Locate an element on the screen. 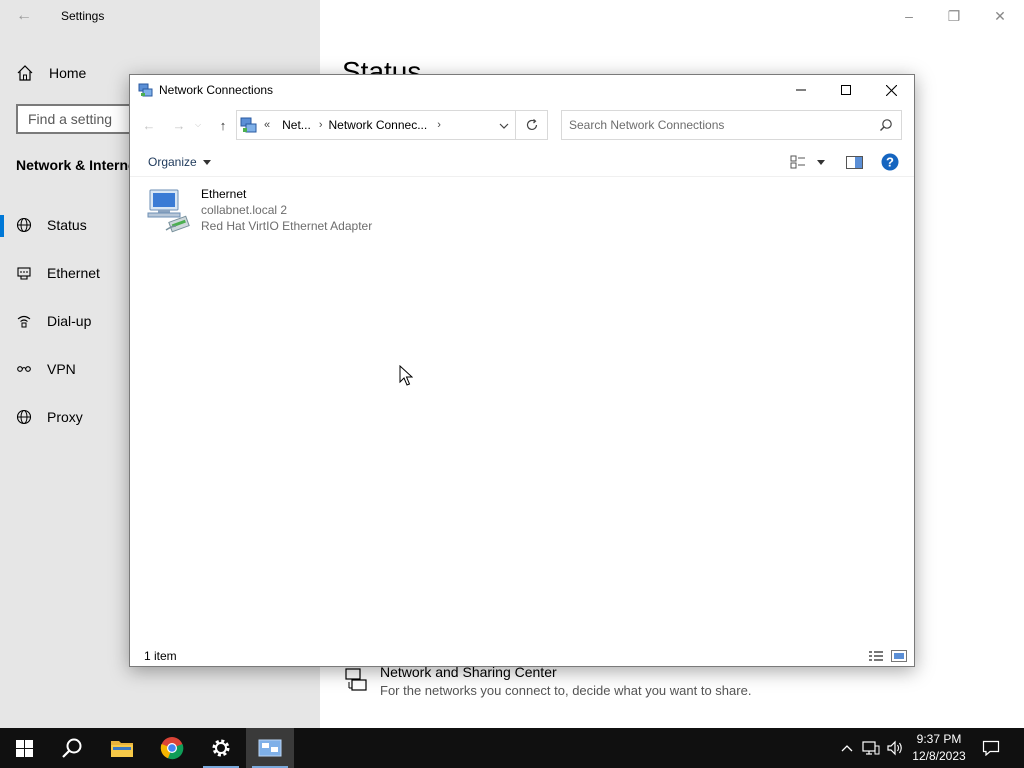 This screenshot has height=768, width=1024. close-icon is located at coordinates (891, 90).